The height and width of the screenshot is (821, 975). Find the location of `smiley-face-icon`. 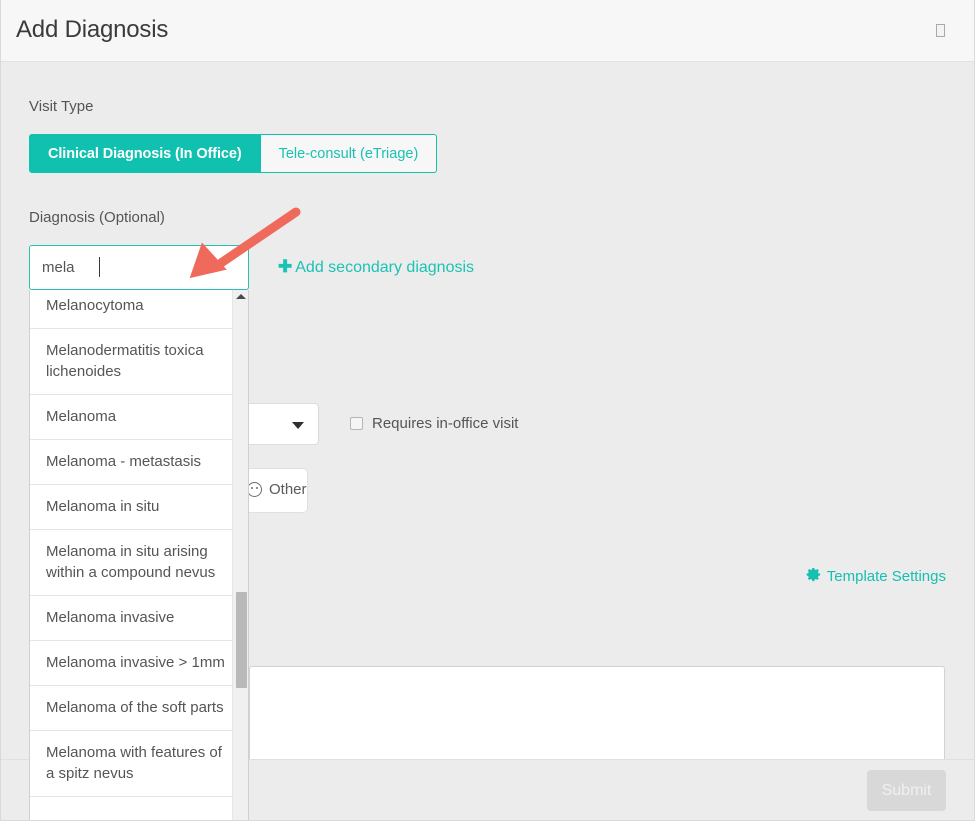

smiley-face-icon is located at coordinates (254, 489).